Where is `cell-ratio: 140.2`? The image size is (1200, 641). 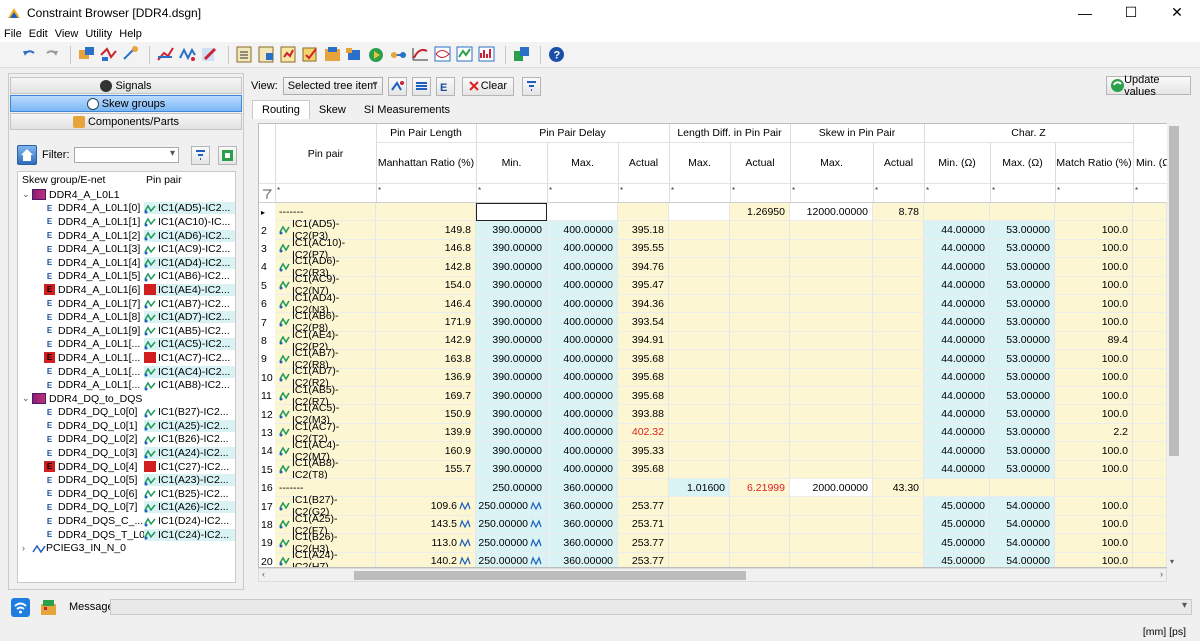 cell-ratio: 140.2 is located at coordinates (426, 559).